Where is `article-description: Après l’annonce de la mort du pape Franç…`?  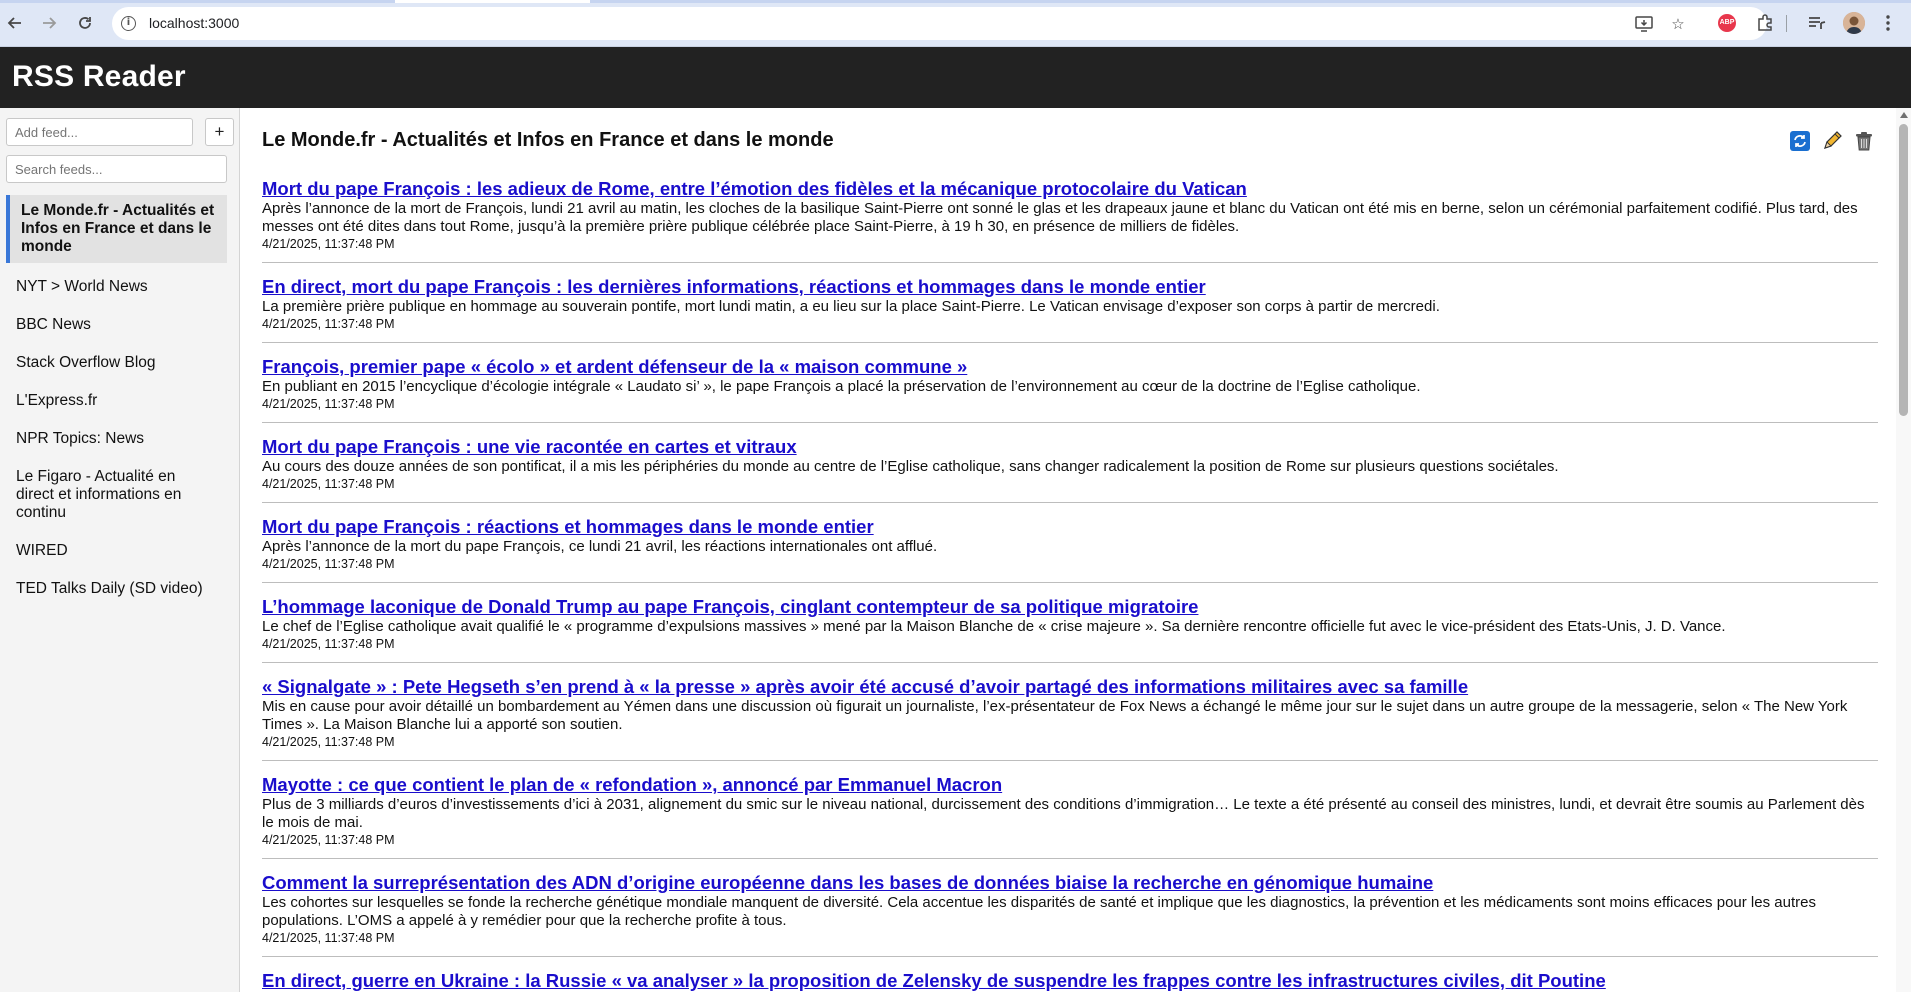 article-description: Après l’annonce de la mort du pape Franç… is located at coordinates (600, 546).